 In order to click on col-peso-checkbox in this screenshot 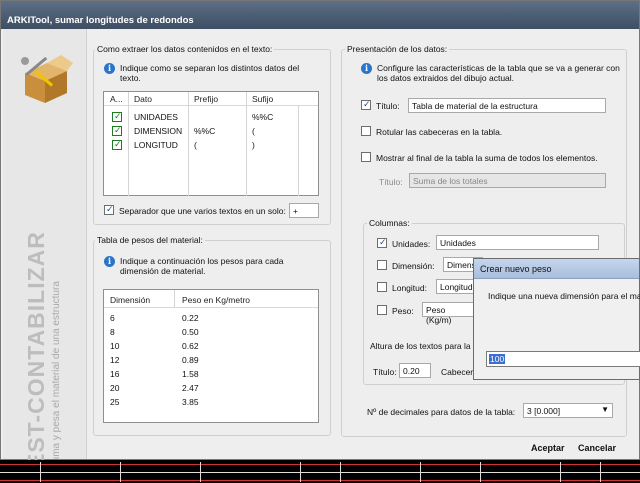, I will do `click(382, 310)`.